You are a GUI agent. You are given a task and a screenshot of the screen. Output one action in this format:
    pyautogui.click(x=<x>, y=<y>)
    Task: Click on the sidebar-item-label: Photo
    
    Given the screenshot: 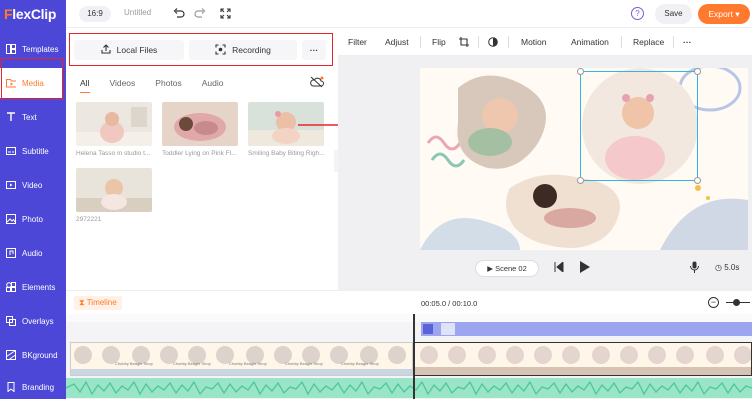 What is the action you would take?
    pyautogui.click(x=32, y=219)
    